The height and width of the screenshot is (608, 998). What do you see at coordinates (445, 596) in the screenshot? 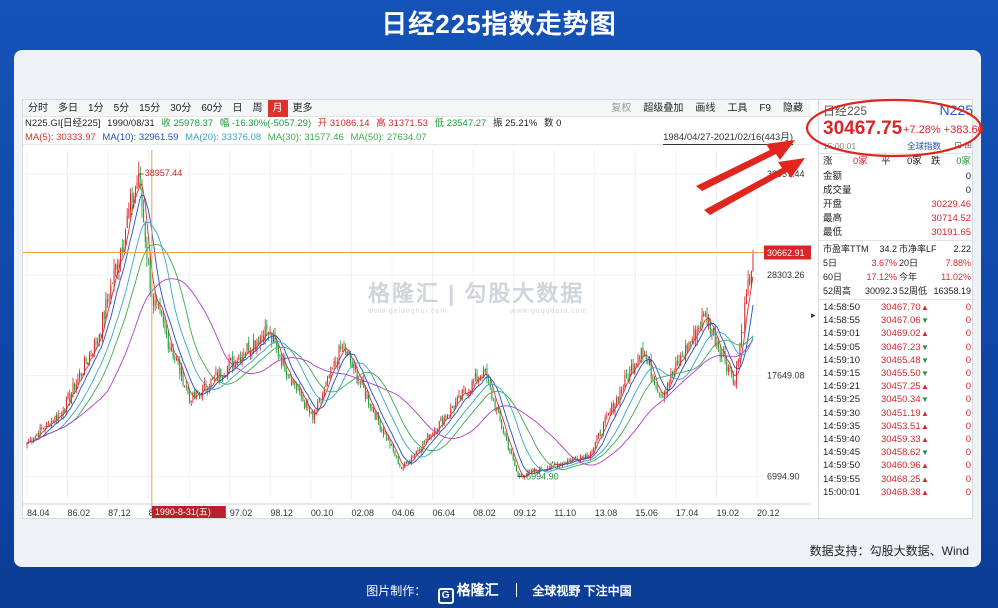
I see `brand-logo-icon: G` at bounding box center [445, 596].